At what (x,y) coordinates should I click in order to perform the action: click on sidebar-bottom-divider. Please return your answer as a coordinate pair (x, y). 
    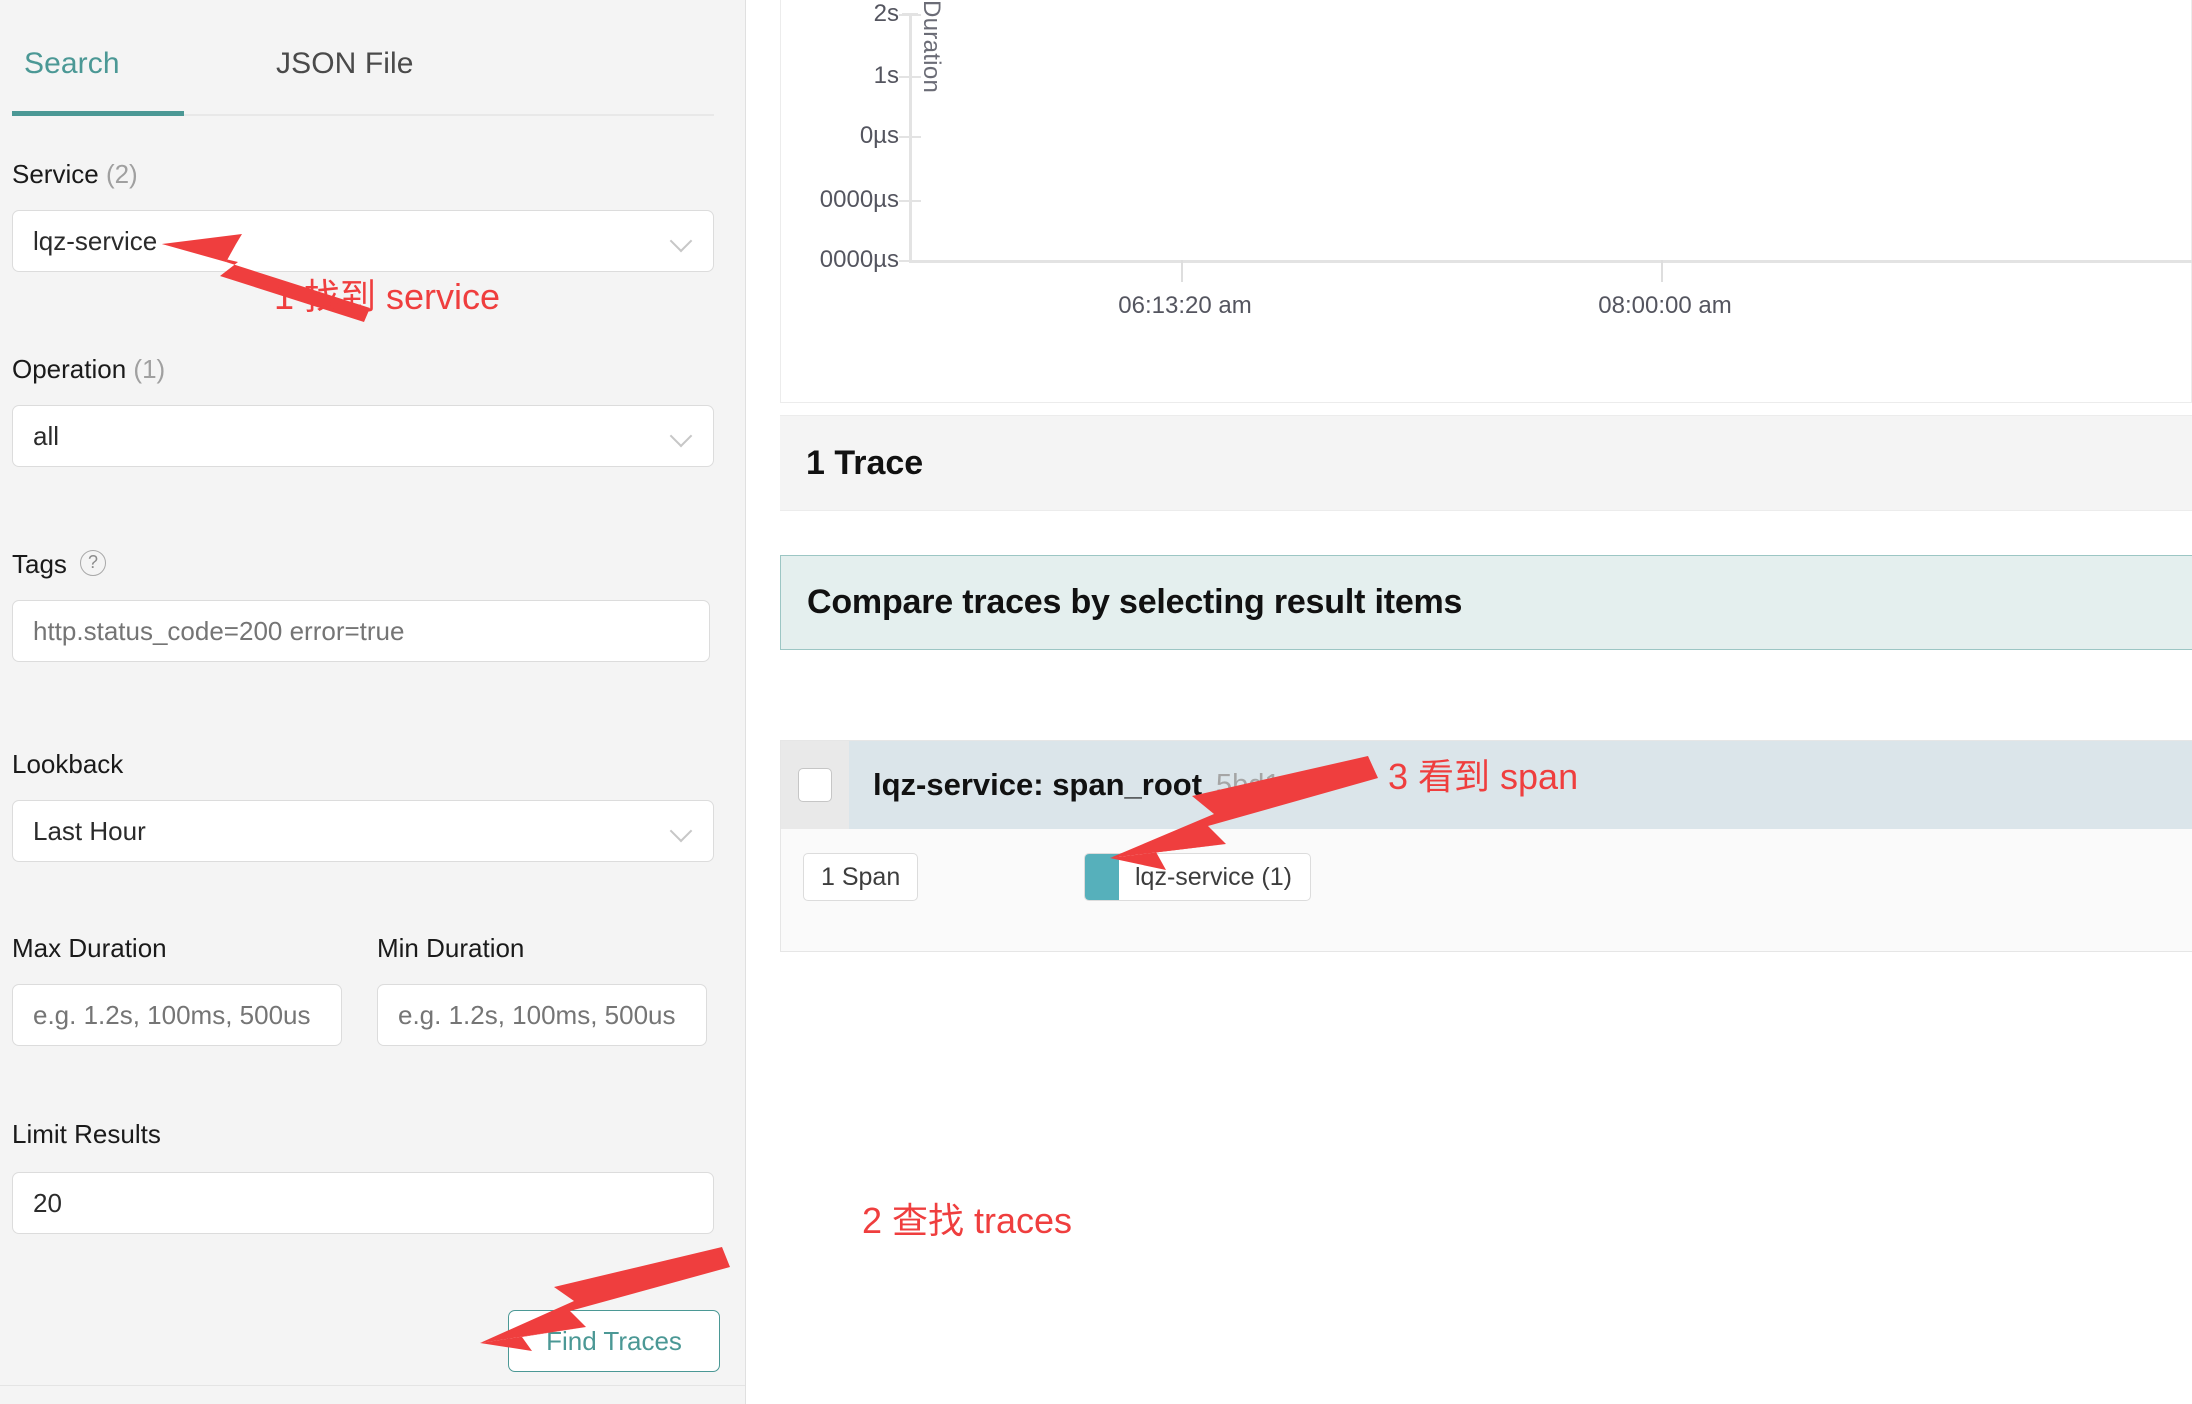
    Looking at the image, I should click on (372, 1385).